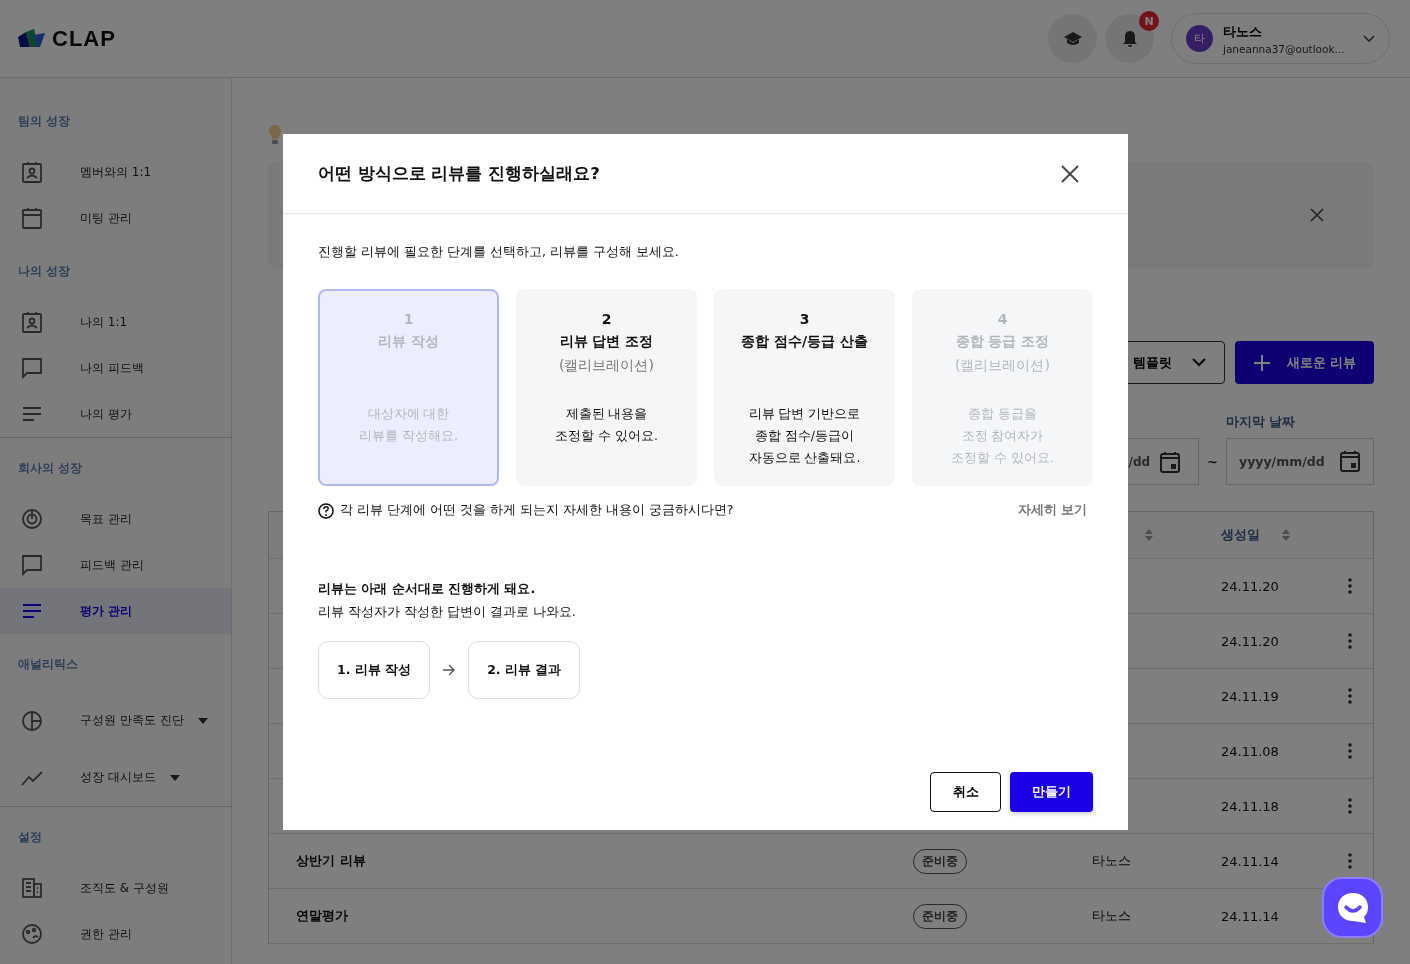 This screenshot has width=1410, height=964. What do you see at coordinates (1149, 21) in the screenshot?
I see `notification-badge: N` at bounding box center [1149, 21].